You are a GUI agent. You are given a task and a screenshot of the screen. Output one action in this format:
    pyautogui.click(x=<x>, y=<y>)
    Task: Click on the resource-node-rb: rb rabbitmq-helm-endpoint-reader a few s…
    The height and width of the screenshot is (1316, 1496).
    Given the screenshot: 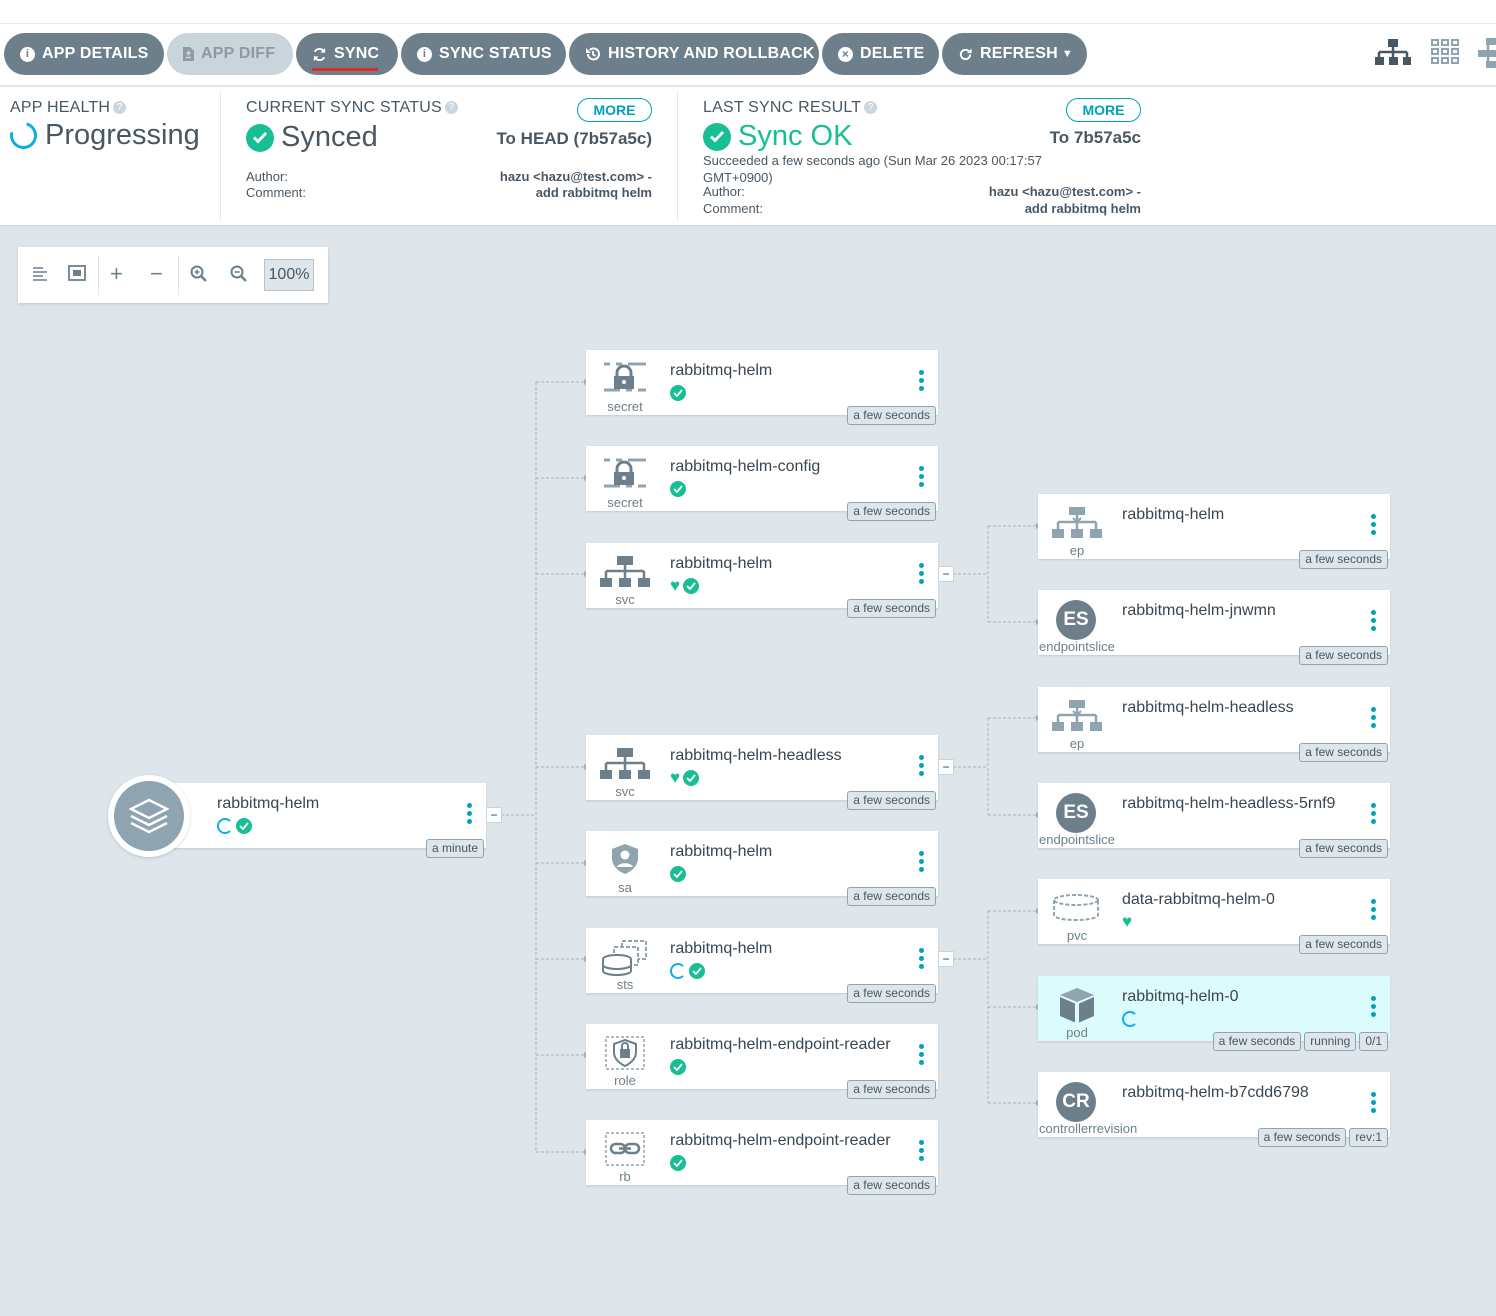 What is the action you would take?
    pyautogui.click(x=762, y=1157)
    